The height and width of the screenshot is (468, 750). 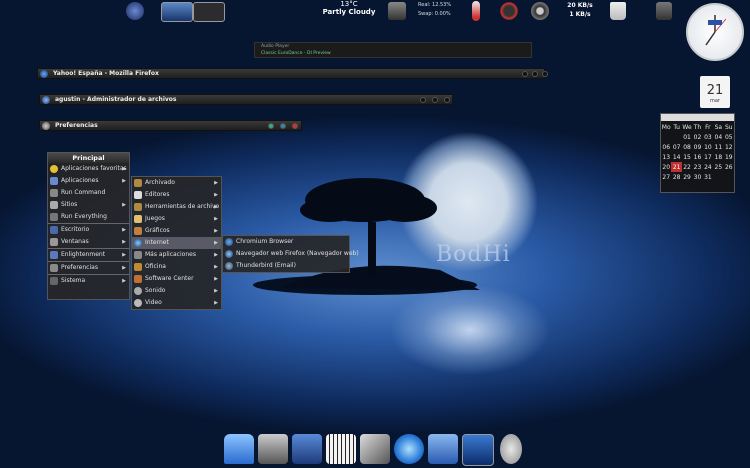 I want to click on menu-item-preferences: Preferencias ▶, so click(x=88, y=267).